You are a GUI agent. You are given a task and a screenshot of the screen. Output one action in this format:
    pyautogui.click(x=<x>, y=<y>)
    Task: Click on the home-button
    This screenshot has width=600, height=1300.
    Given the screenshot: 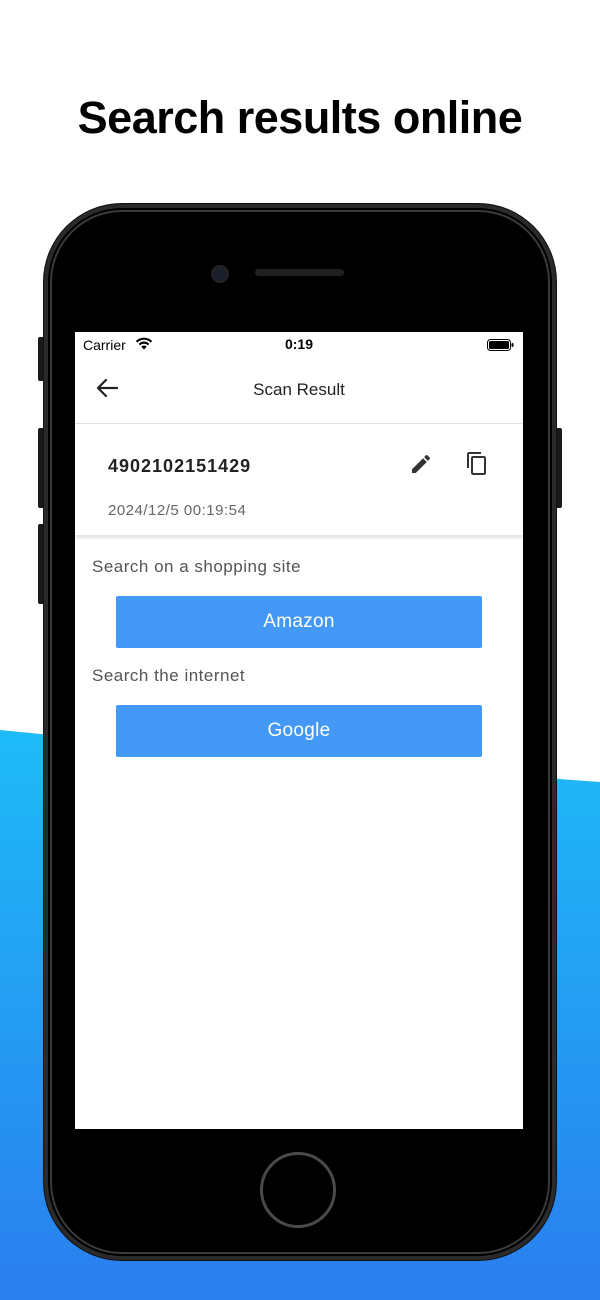 What is the action you would take?
    pyautogui.click(x=298, y=1190)
    